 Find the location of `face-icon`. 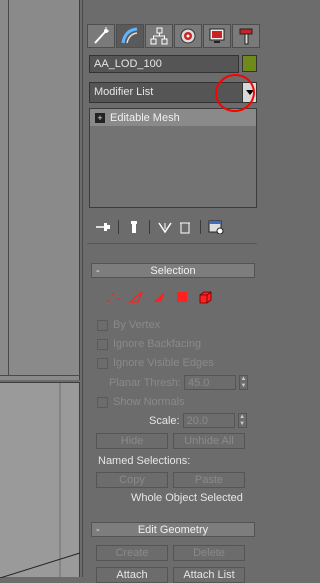

face-icon is located at coordinates (159, 297).